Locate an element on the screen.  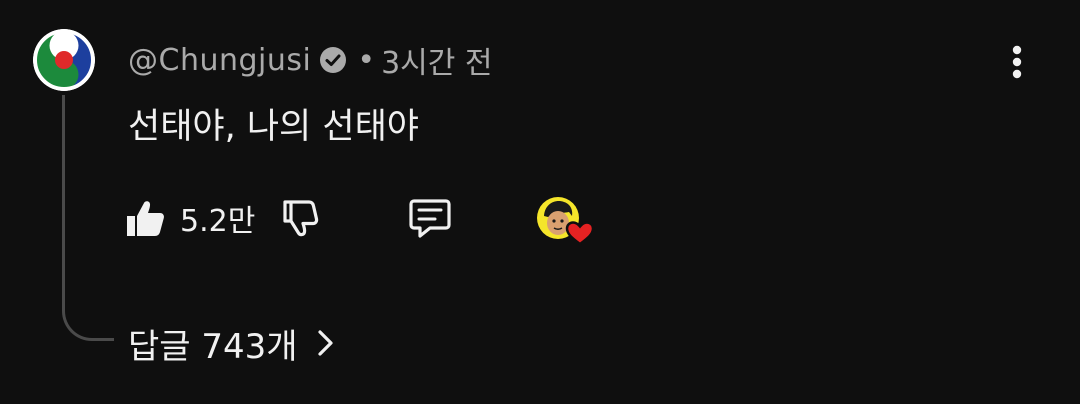
view-replies-button: 답글 743개 is located at coordinates (232, 343).